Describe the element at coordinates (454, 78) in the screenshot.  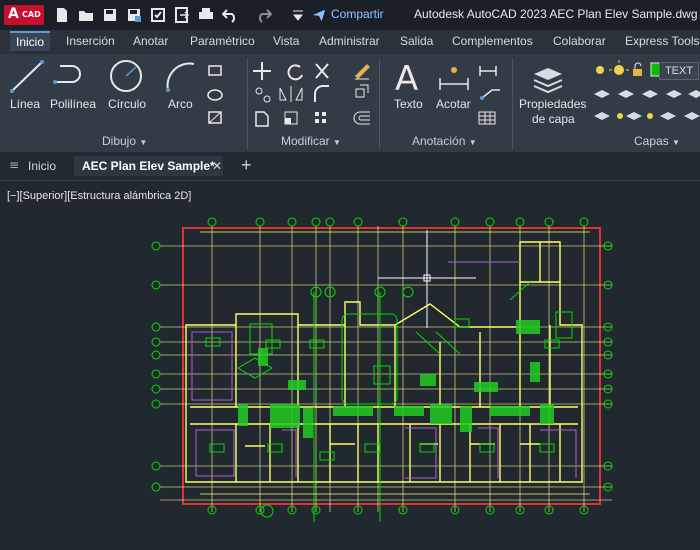
I see `dimension-icon` at that location.